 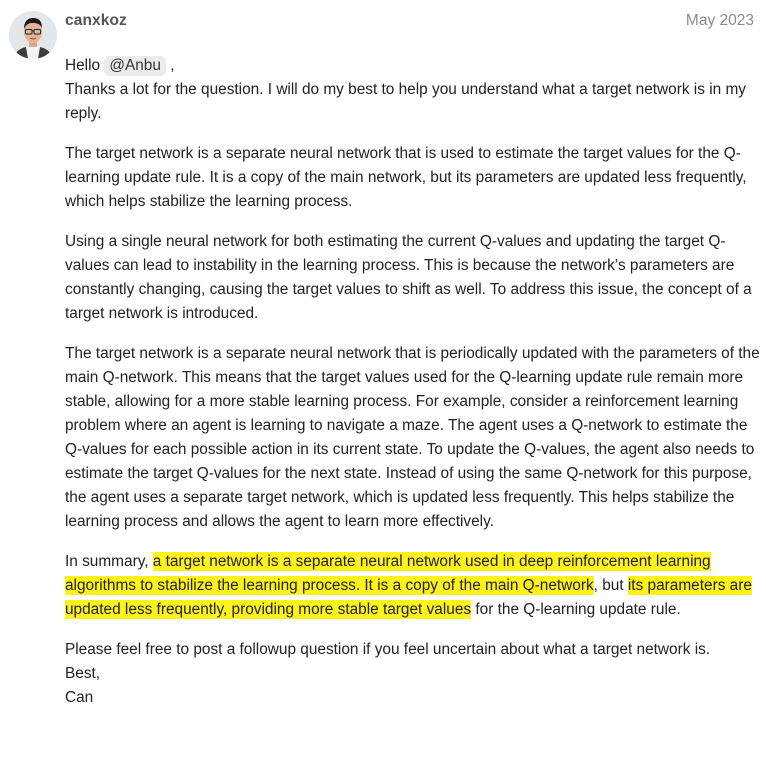 I want to click on avatar, so click(x=33, y=35).